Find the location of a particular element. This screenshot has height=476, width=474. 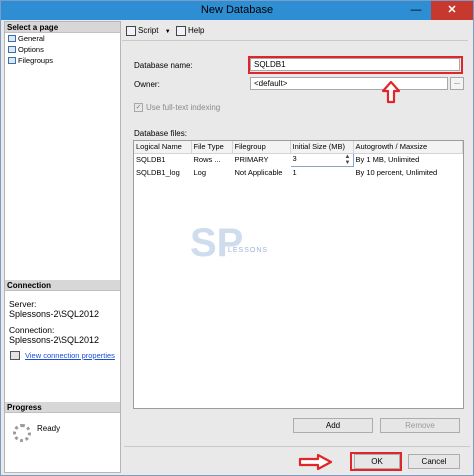

up-arrow-icon is located at coordinates (391, 92).